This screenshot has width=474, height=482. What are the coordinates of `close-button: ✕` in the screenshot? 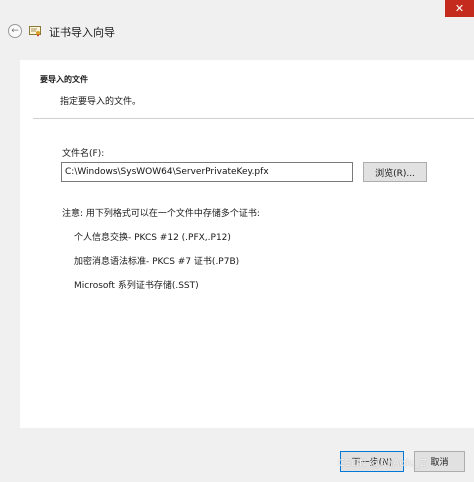 It's located at (459, 8).